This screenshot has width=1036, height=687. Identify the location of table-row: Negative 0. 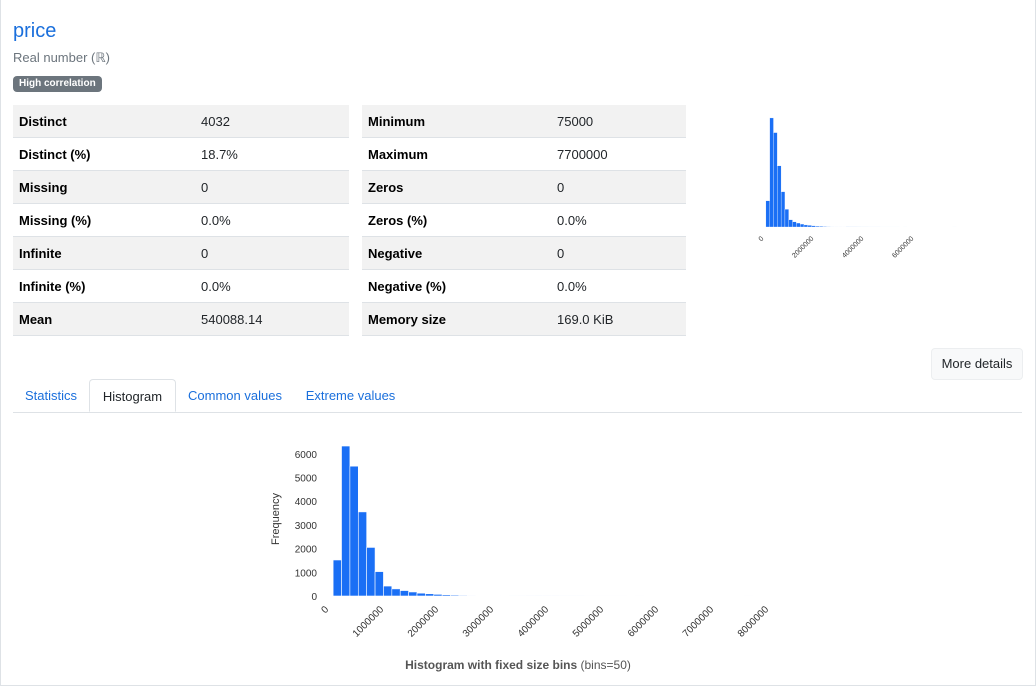
(524, 253).